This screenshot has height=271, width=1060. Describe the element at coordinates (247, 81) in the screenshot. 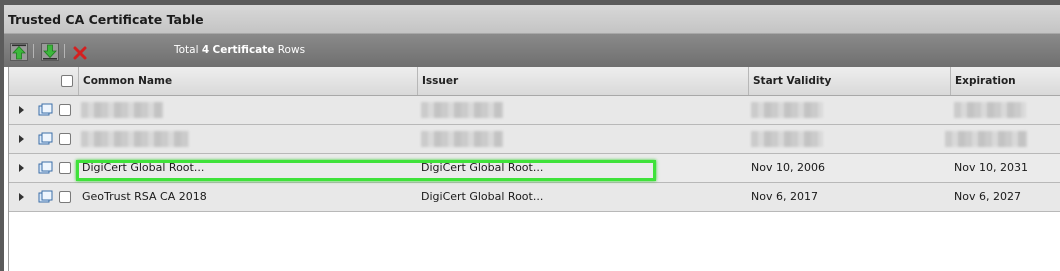

I see `column-header-common-name: Common Name` at that location.